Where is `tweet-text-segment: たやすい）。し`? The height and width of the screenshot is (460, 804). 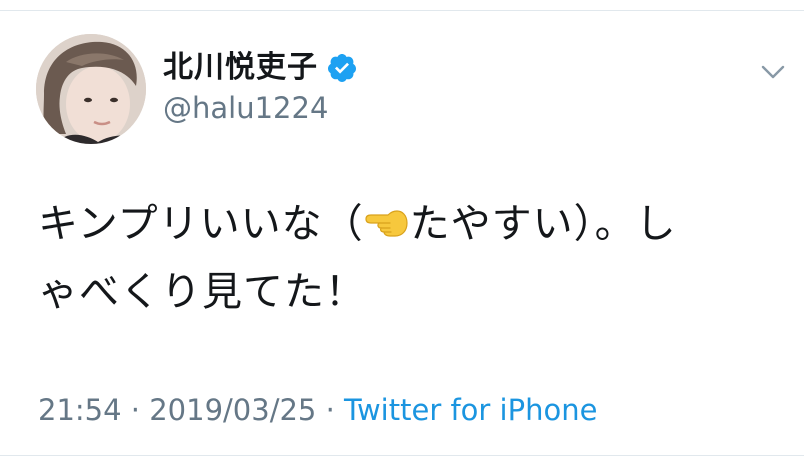 tweet-text-segment: たやすい）。し is located at coordinates (543, 224).